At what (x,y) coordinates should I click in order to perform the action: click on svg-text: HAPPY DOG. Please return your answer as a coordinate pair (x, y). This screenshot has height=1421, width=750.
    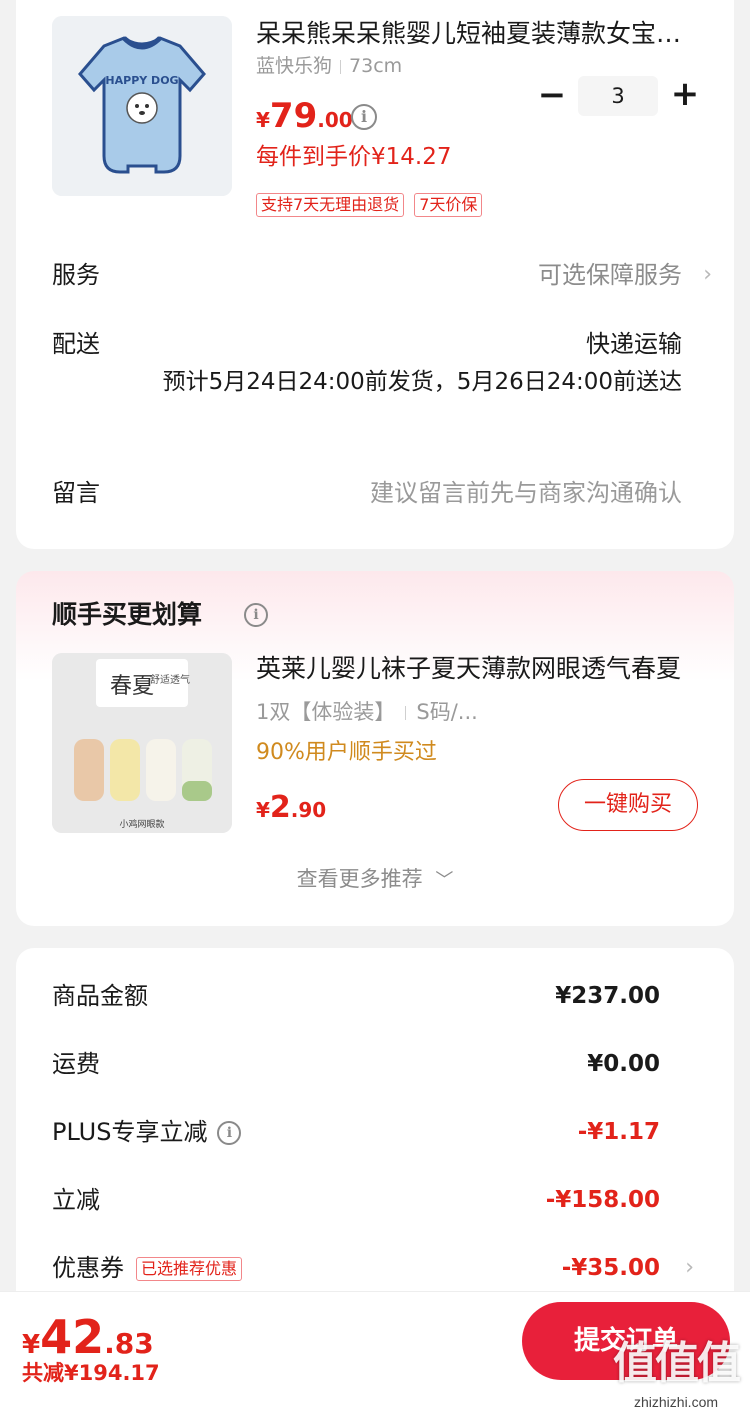
    Looking at the image, I should click on (141, 80).